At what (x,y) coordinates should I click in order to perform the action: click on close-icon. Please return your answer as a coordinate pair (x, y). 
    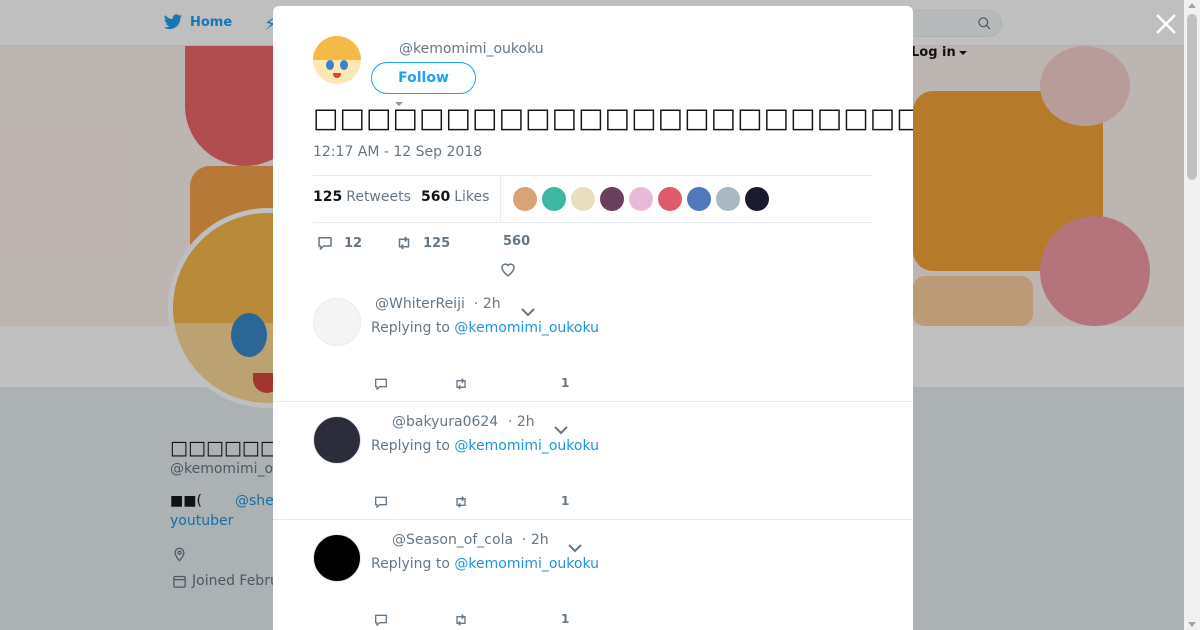
    Looking at the image, I should click on (1166, 24).